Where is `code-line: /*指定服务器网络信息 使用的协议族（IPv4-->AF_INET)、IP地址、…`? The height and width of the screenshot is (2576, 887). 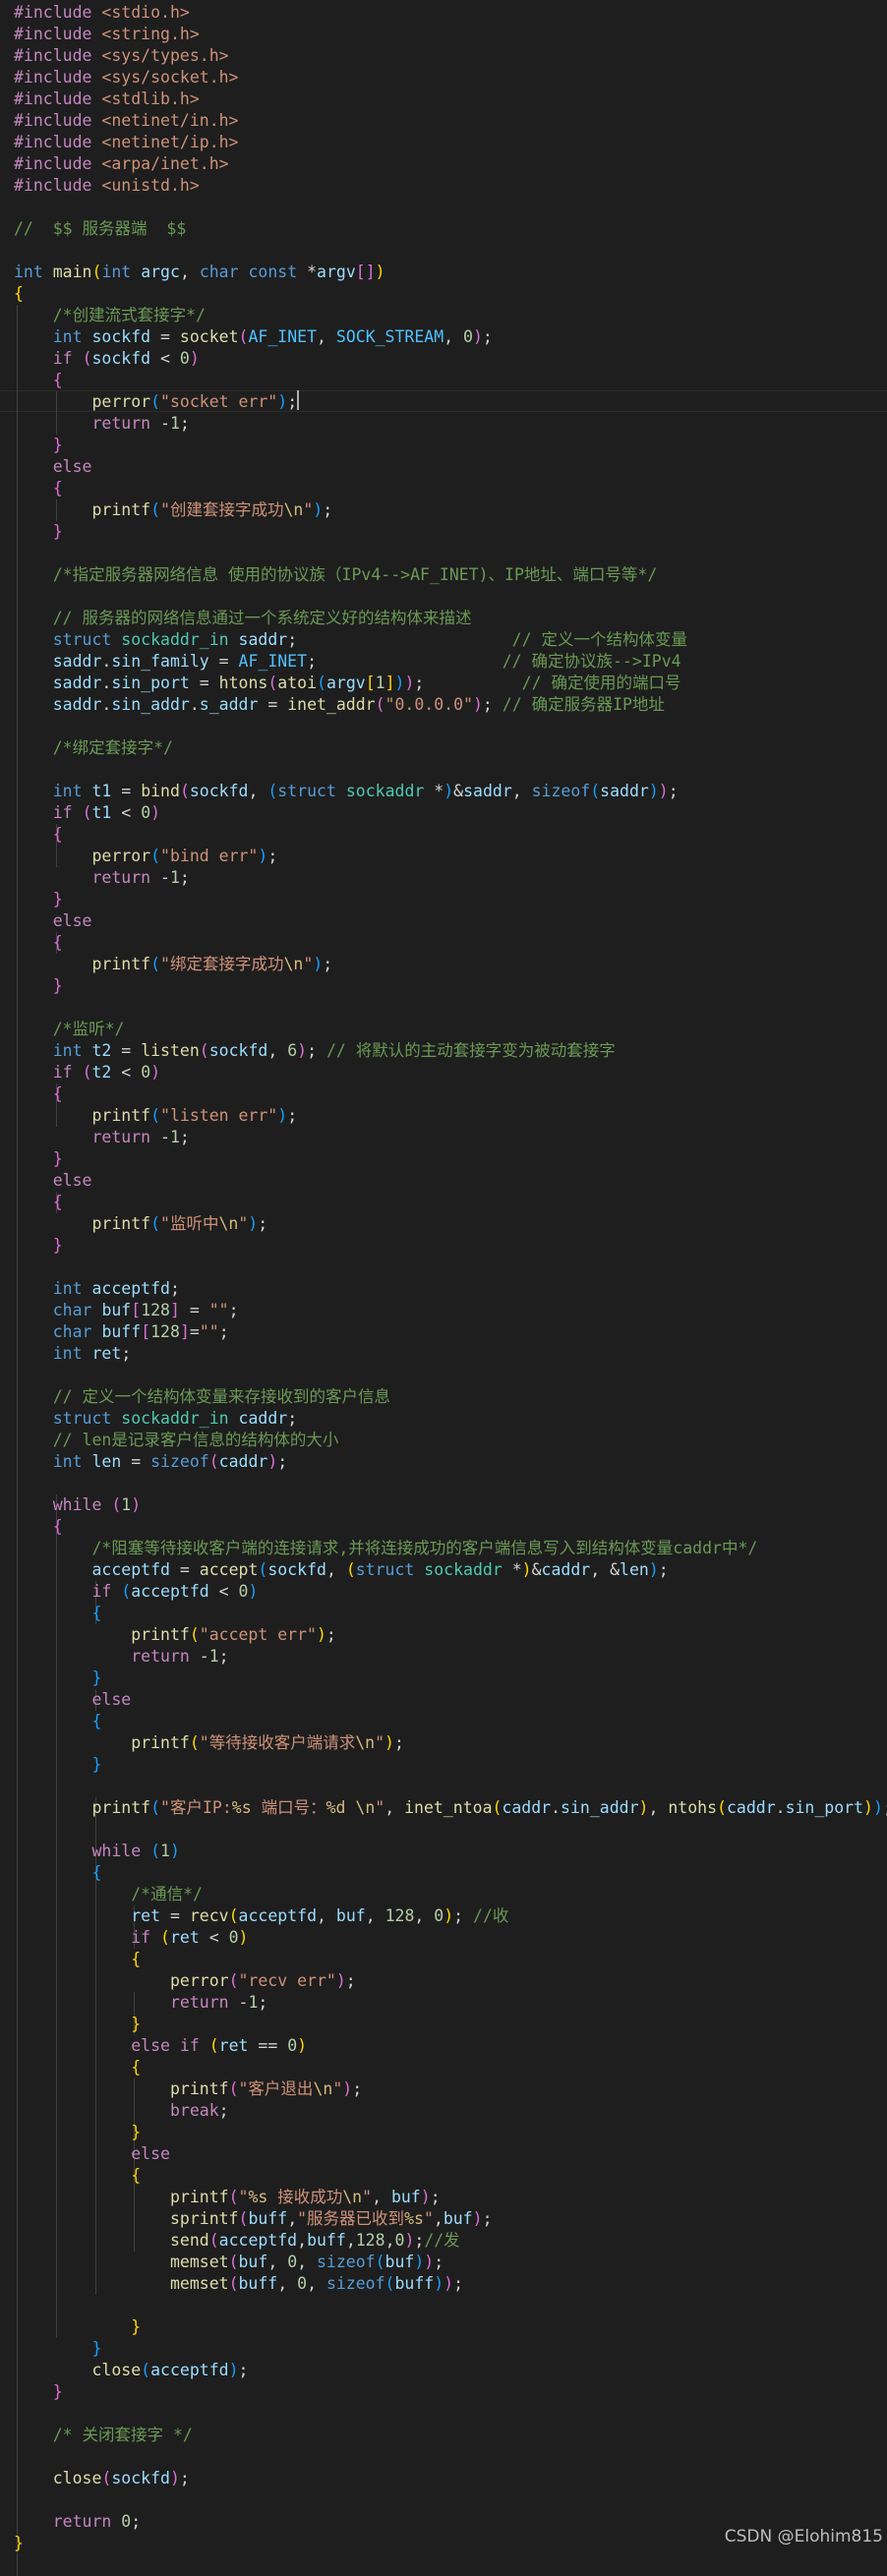 code-line: /*指定服务器网络信息 使用的协议族（IPv4-->AF_INET)、IP地址、… is located at coordinates (336, 575).